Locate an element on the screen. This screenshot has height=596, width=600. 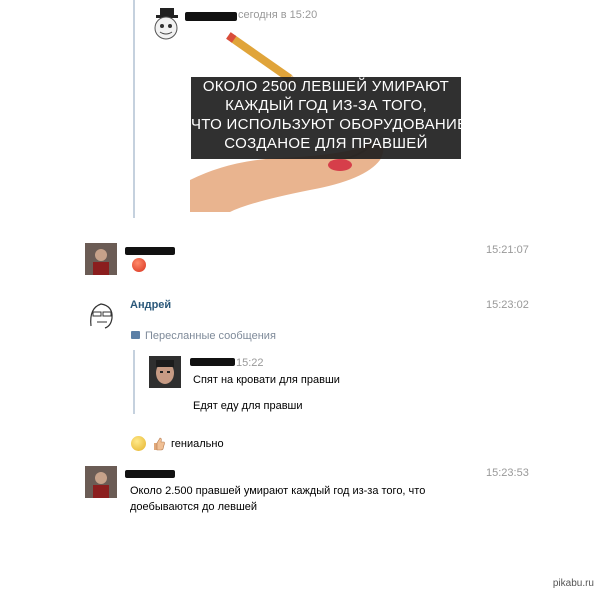
forwarded-text: Едят еду для правши is located at coordinates (248, 406).